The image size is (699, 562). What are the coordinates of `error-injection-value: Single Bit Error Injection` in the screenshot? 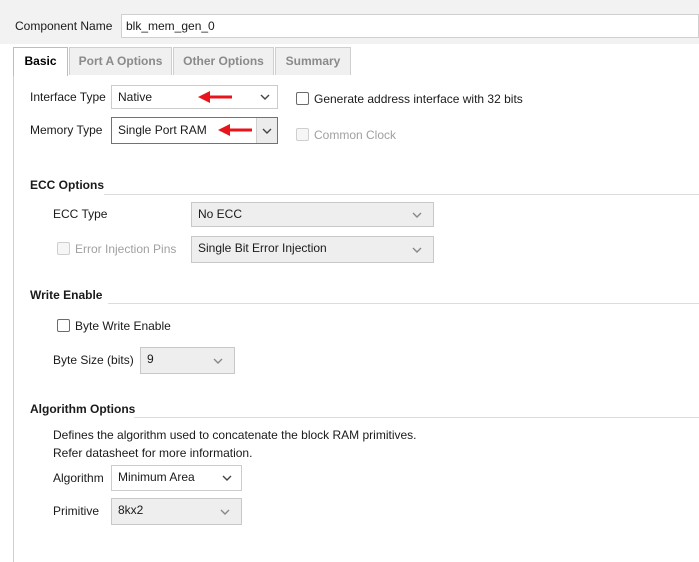 It's located at (262, 248).